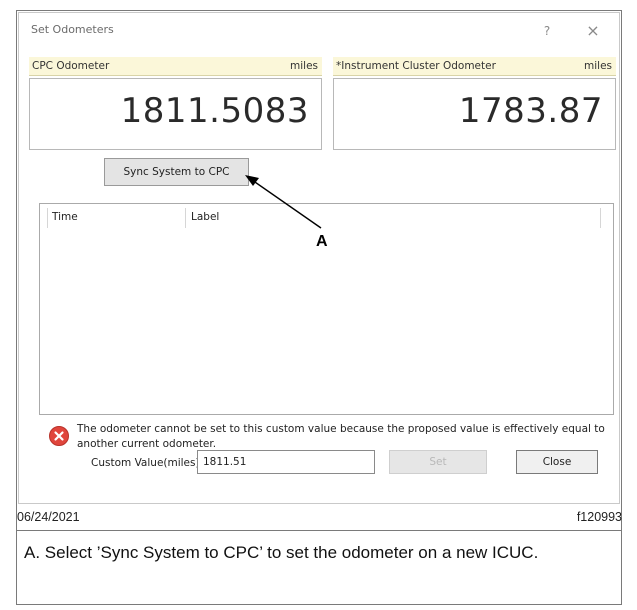 This screenshot has width=637, height=610. What do you see at coordinates (326, 217) in the screenshot?
I see `log-table-header: Time Label` at bounding box center [326, 217].